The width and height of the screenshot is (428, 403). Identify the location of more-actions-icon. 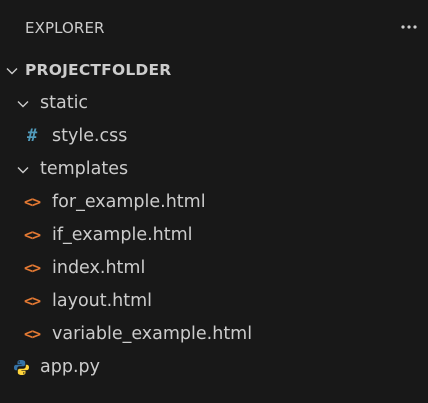
(409, 27).